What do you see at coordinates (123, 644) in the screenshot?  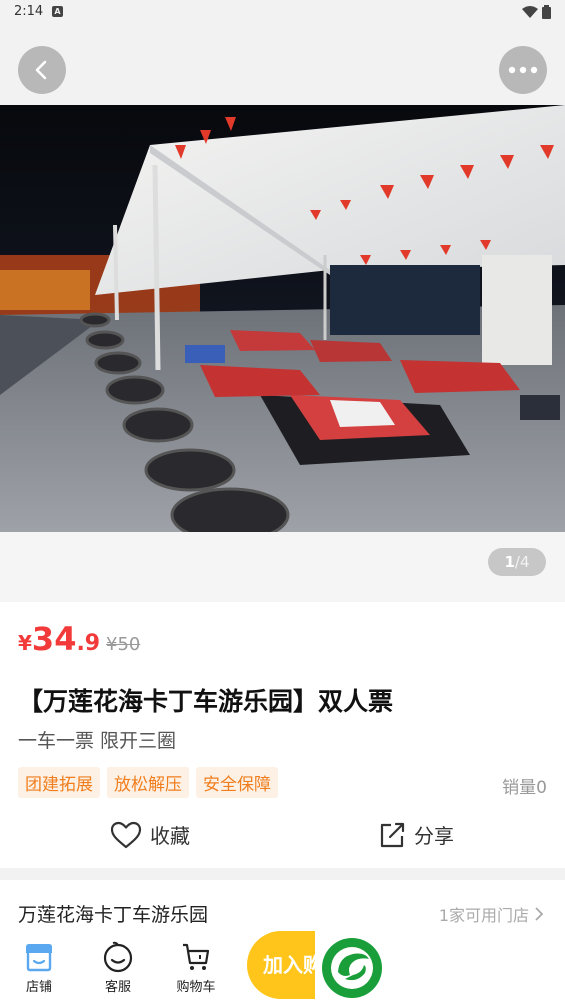 I see `original-price: ¥50` at bounding box center [123, 644].